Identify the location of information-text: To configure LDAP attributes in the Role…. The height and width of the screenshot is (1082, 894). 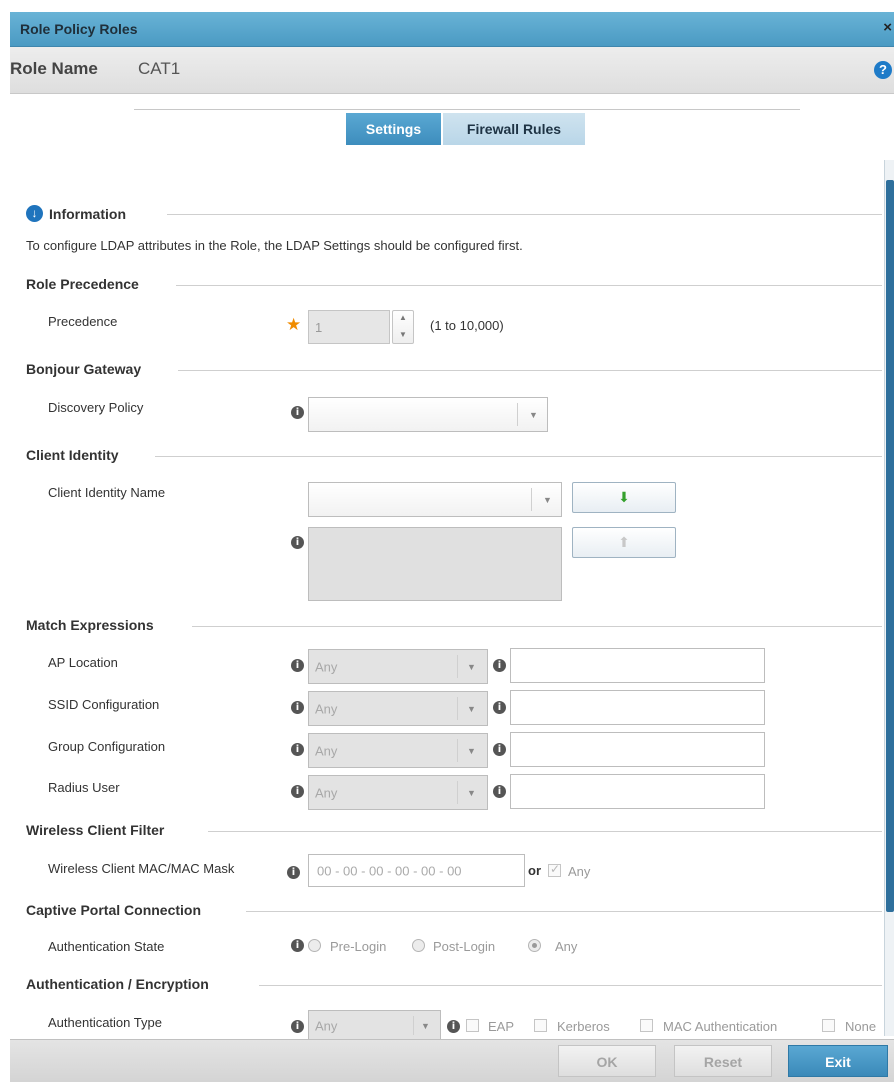
(274, 245).